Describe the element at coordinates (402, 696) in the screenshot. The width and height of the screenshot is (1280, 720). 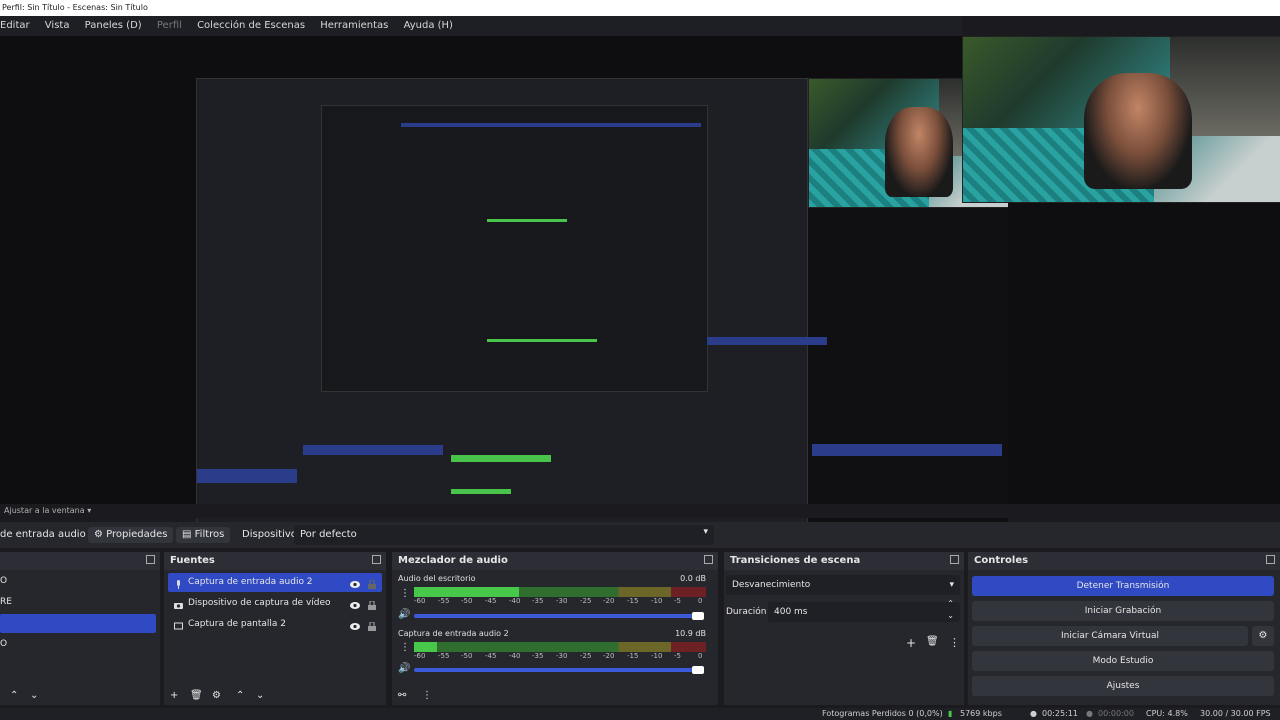
I see `link-icon: ⚯` at that location.